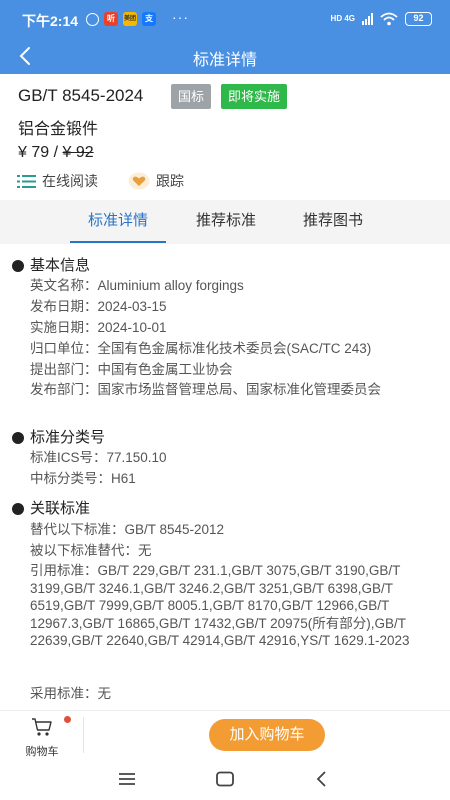 The height and width of the screenshot is (800, 450). Describe the element at coordinates (201, 348) in the screenshot. I see `info-row-committee: 归口单位：全国有色金属标准化技术委员会(SAC/TC 243)` at that location.